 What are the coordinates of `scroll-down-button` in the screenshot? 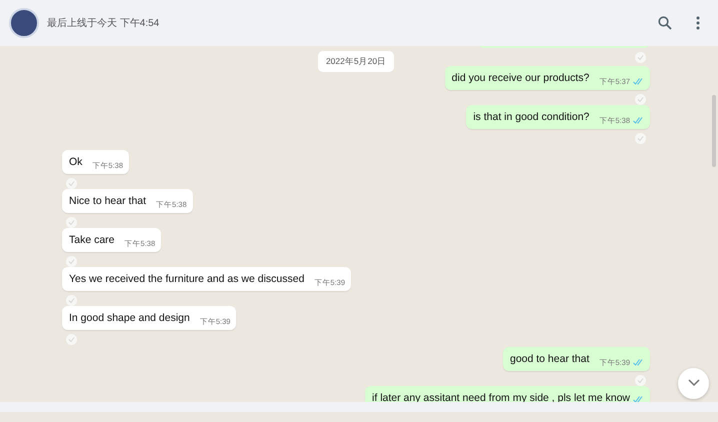 It's located at (693, 383).